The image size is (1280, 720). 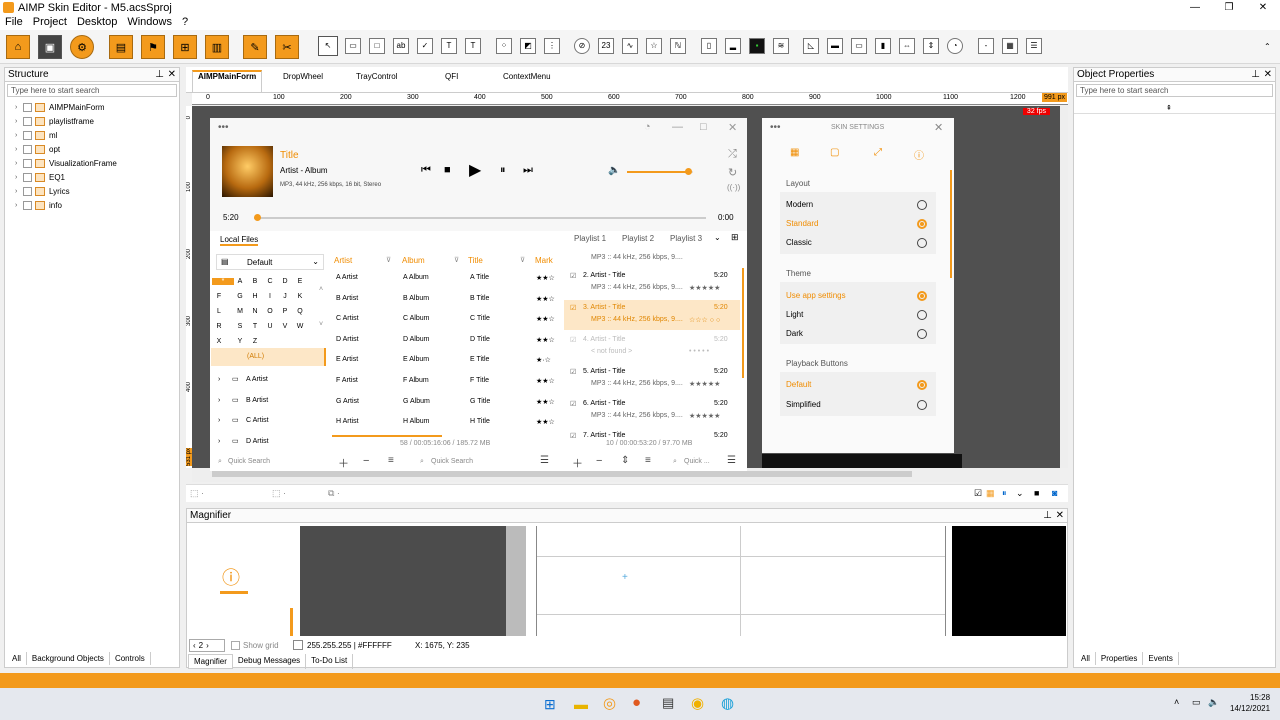 What do you see at coordinates (636, 702) in the screenshot?
I see `firefox-icon: ●` at bounding box center [636, 702].